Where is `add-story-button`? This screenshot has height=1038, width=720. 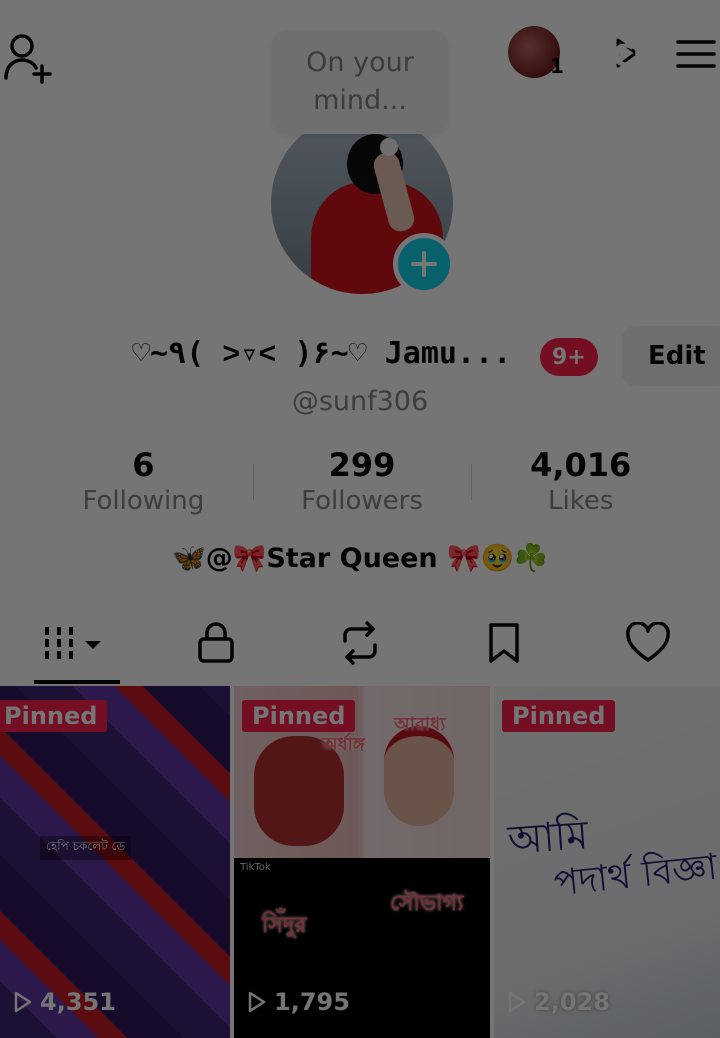
add-story-button is located at coordinates (424, 264).